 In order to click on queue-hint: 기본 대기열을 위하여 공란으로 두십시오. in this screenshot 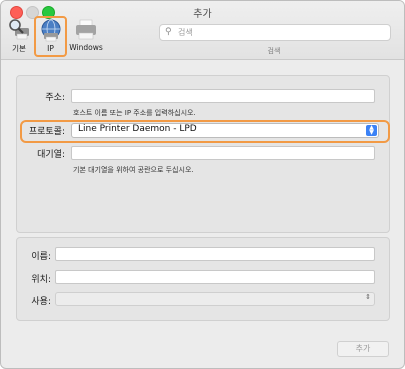, I will do `click(133, 170)`.